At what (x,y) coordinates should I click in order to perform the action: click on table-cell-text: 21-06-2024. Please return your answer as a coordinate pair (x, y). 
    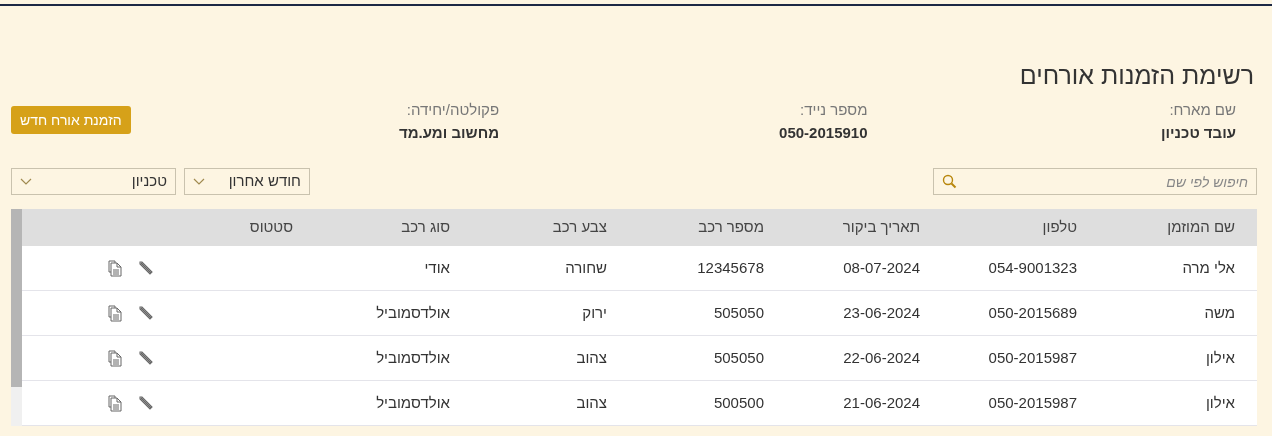
    Looking at the image, I should click on (881, 402).